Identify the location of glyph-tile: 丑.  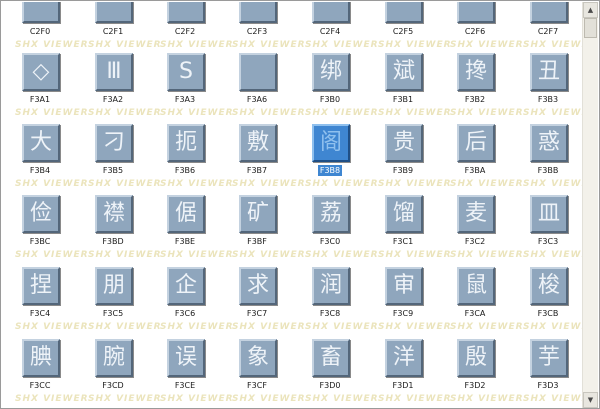
(549, 72).